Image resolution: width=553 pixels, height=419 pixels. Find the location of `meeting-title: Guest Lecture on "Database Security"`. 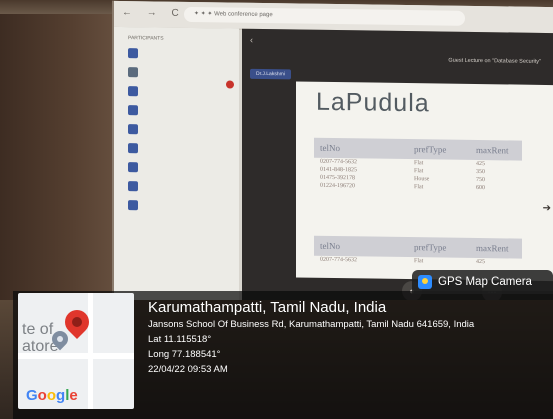

meeting-title: Guest Lecture on "Database Security" is located at coordinates (494, 61).